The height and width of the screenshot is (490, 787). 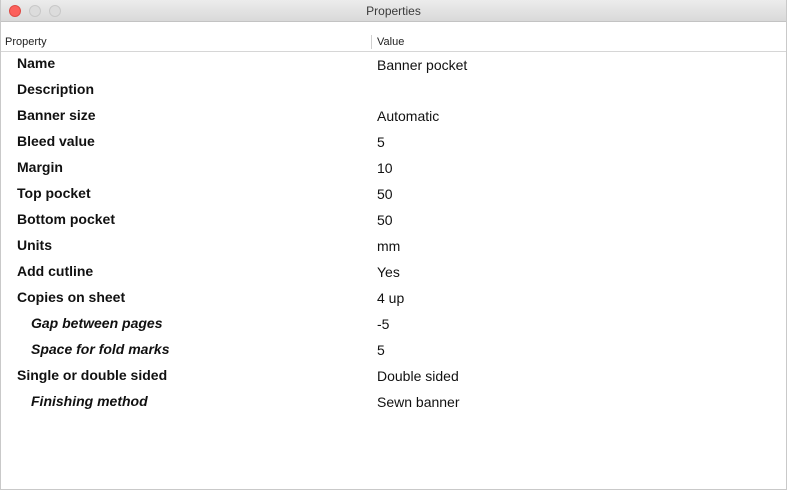 What do you see at coordinates (418, 402) in the screenshot?
I see `property-value: Sewn banner` at bounding box center [418, 402].